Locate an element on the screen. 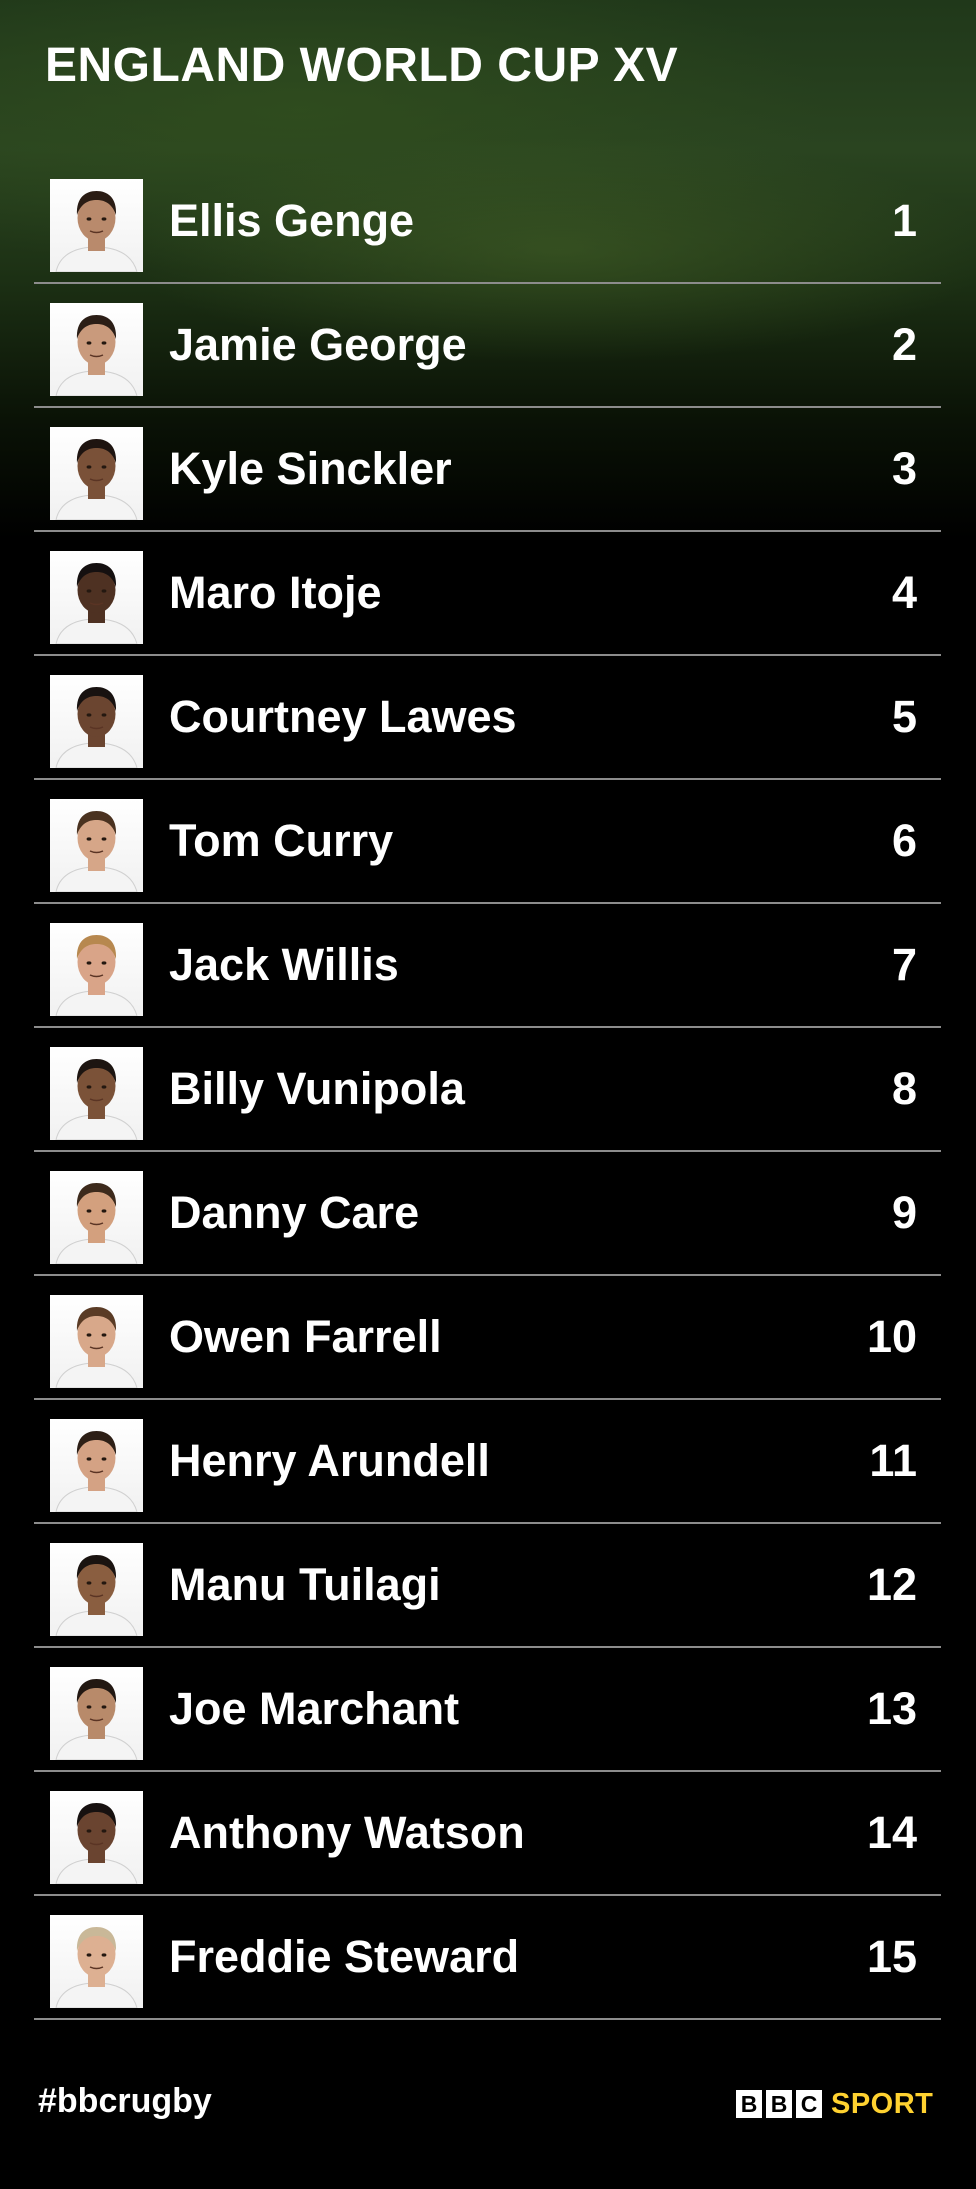  player-name: Jack Willis is located at coordinates (284, 964).